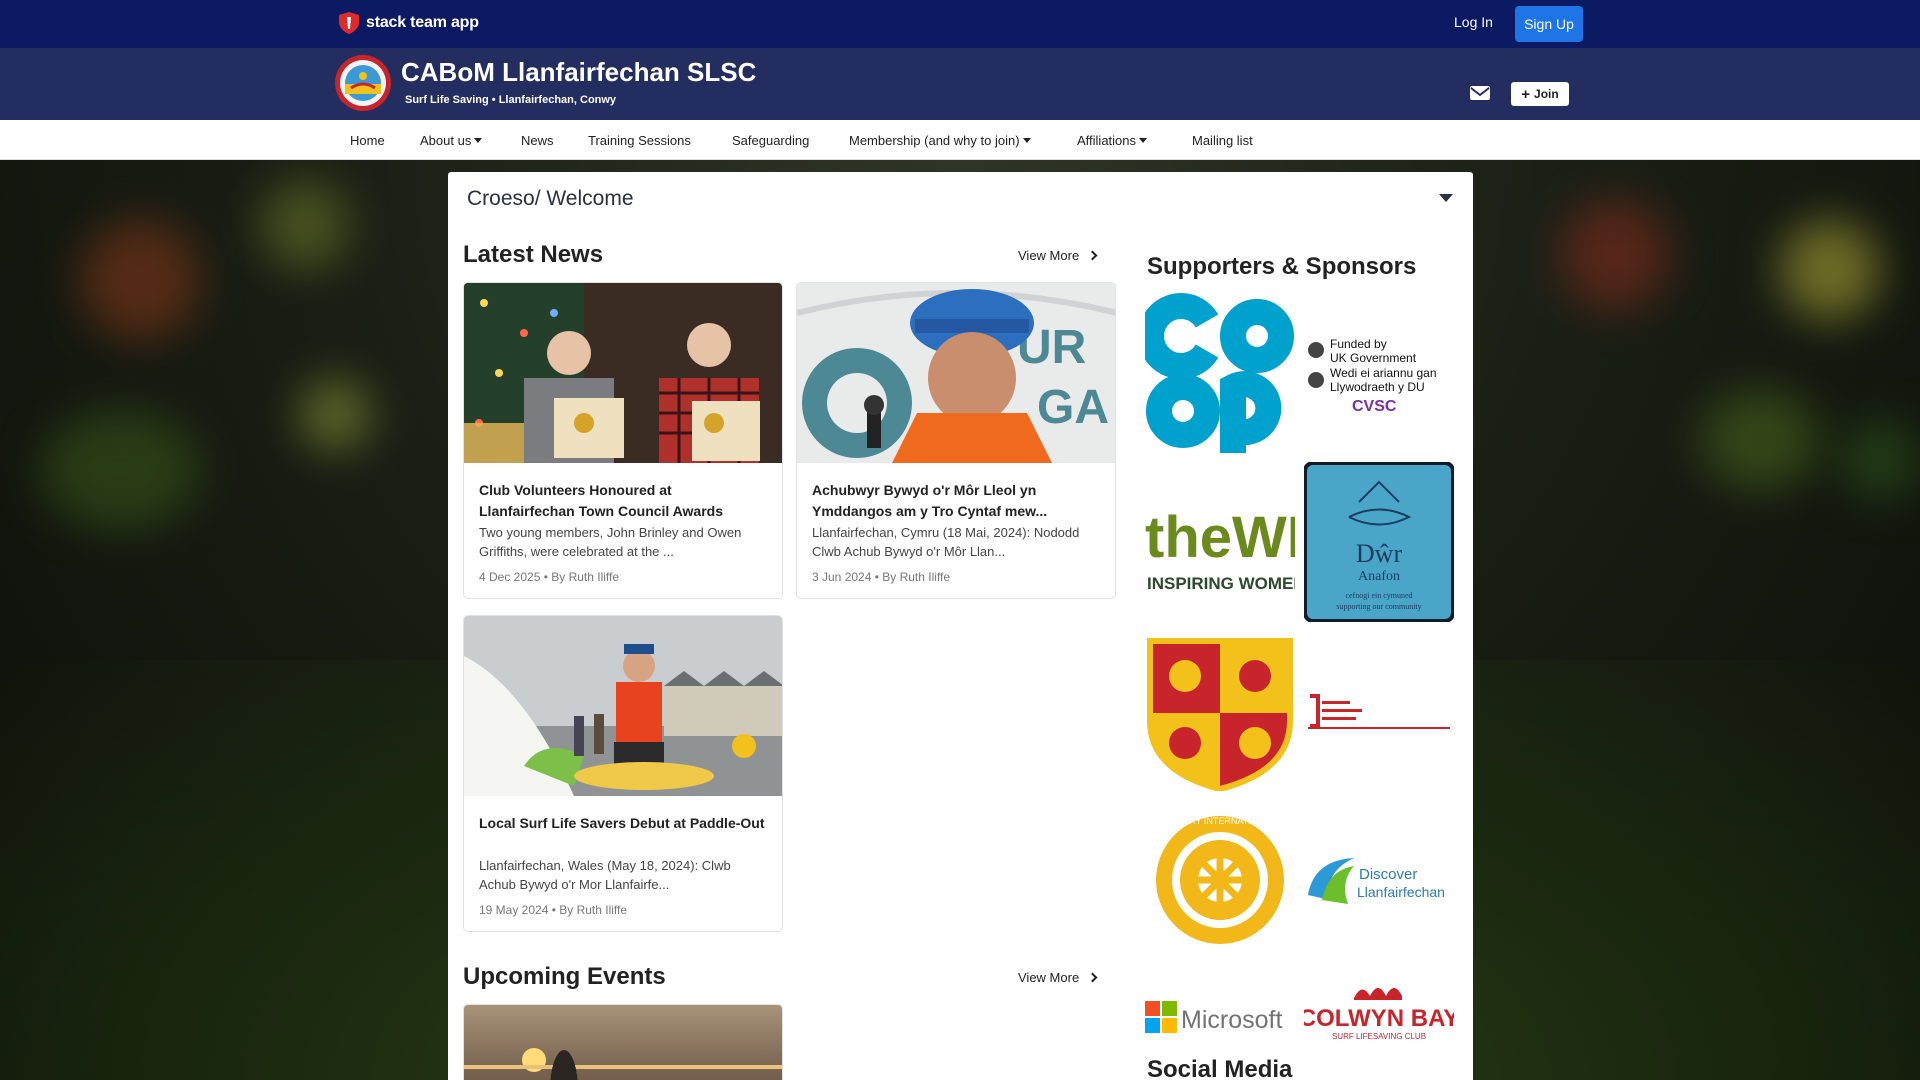  What do you see at coordinates (549, 577) in the screenshot?
I see `news-meta: 4 Dec 2025 • By Ruth Iliffe` at bounding box center [549, 577].